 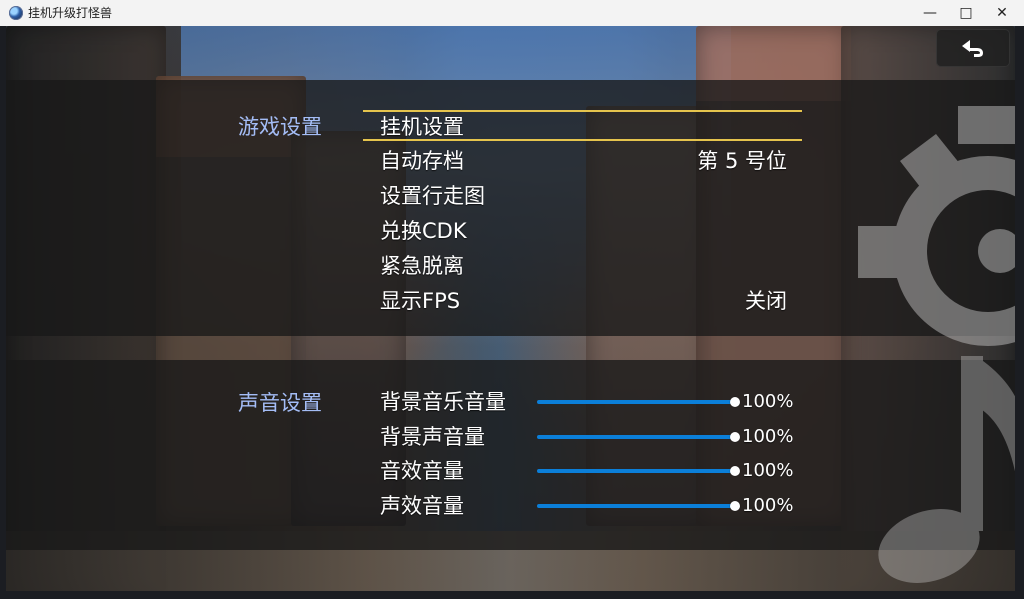 What do you see at coordinates (768, 436) in the screenshot?
I see `background-sound-volume-value: 100%` at bounding box center [768, 436].